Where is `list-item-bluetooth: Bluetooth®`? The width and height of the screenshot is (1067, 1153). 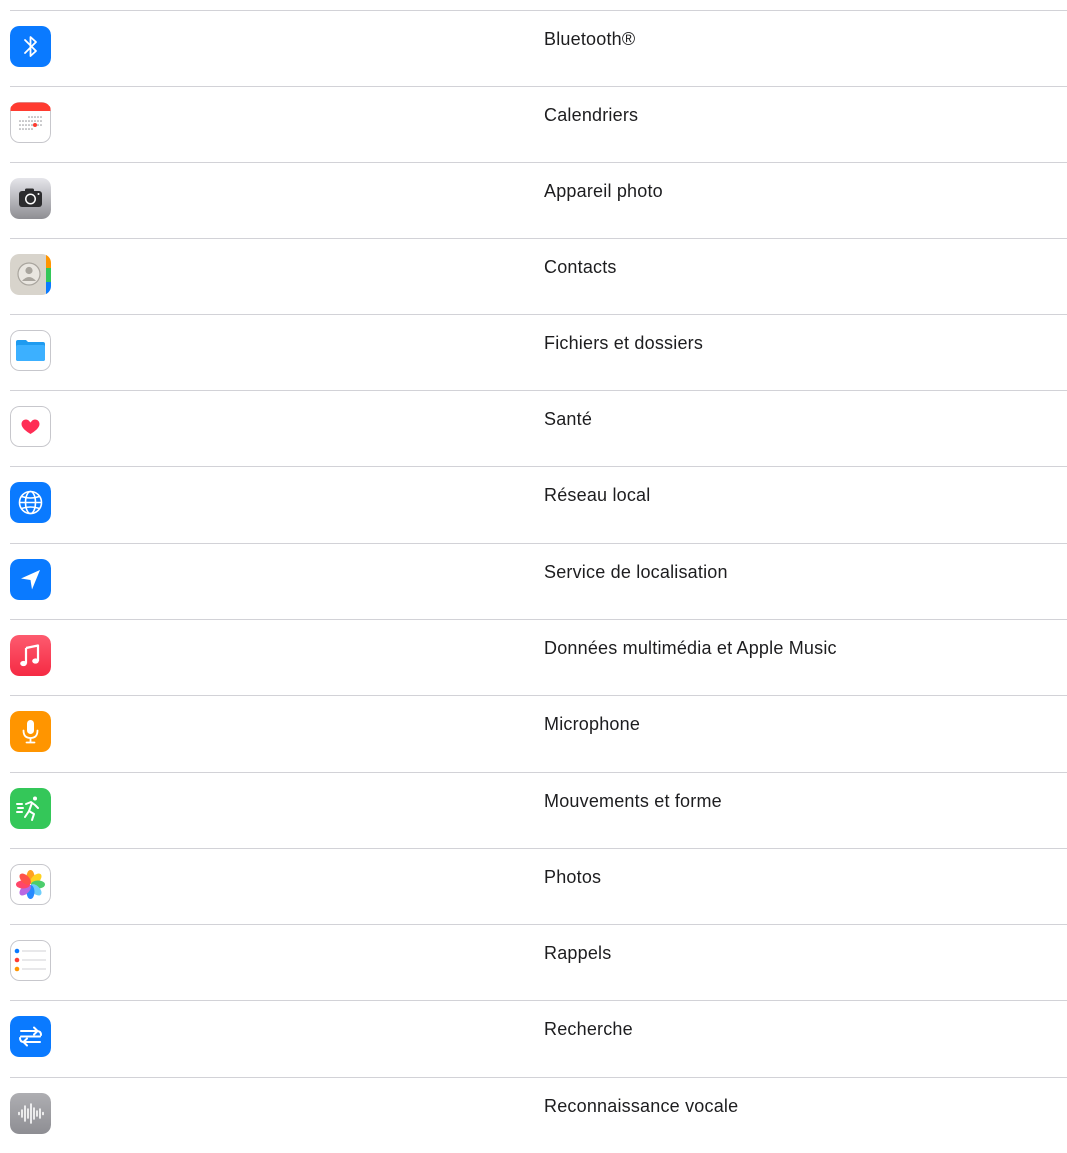 list-item-bluetooth: Bluetooth® is located at coordinates (538, 48).